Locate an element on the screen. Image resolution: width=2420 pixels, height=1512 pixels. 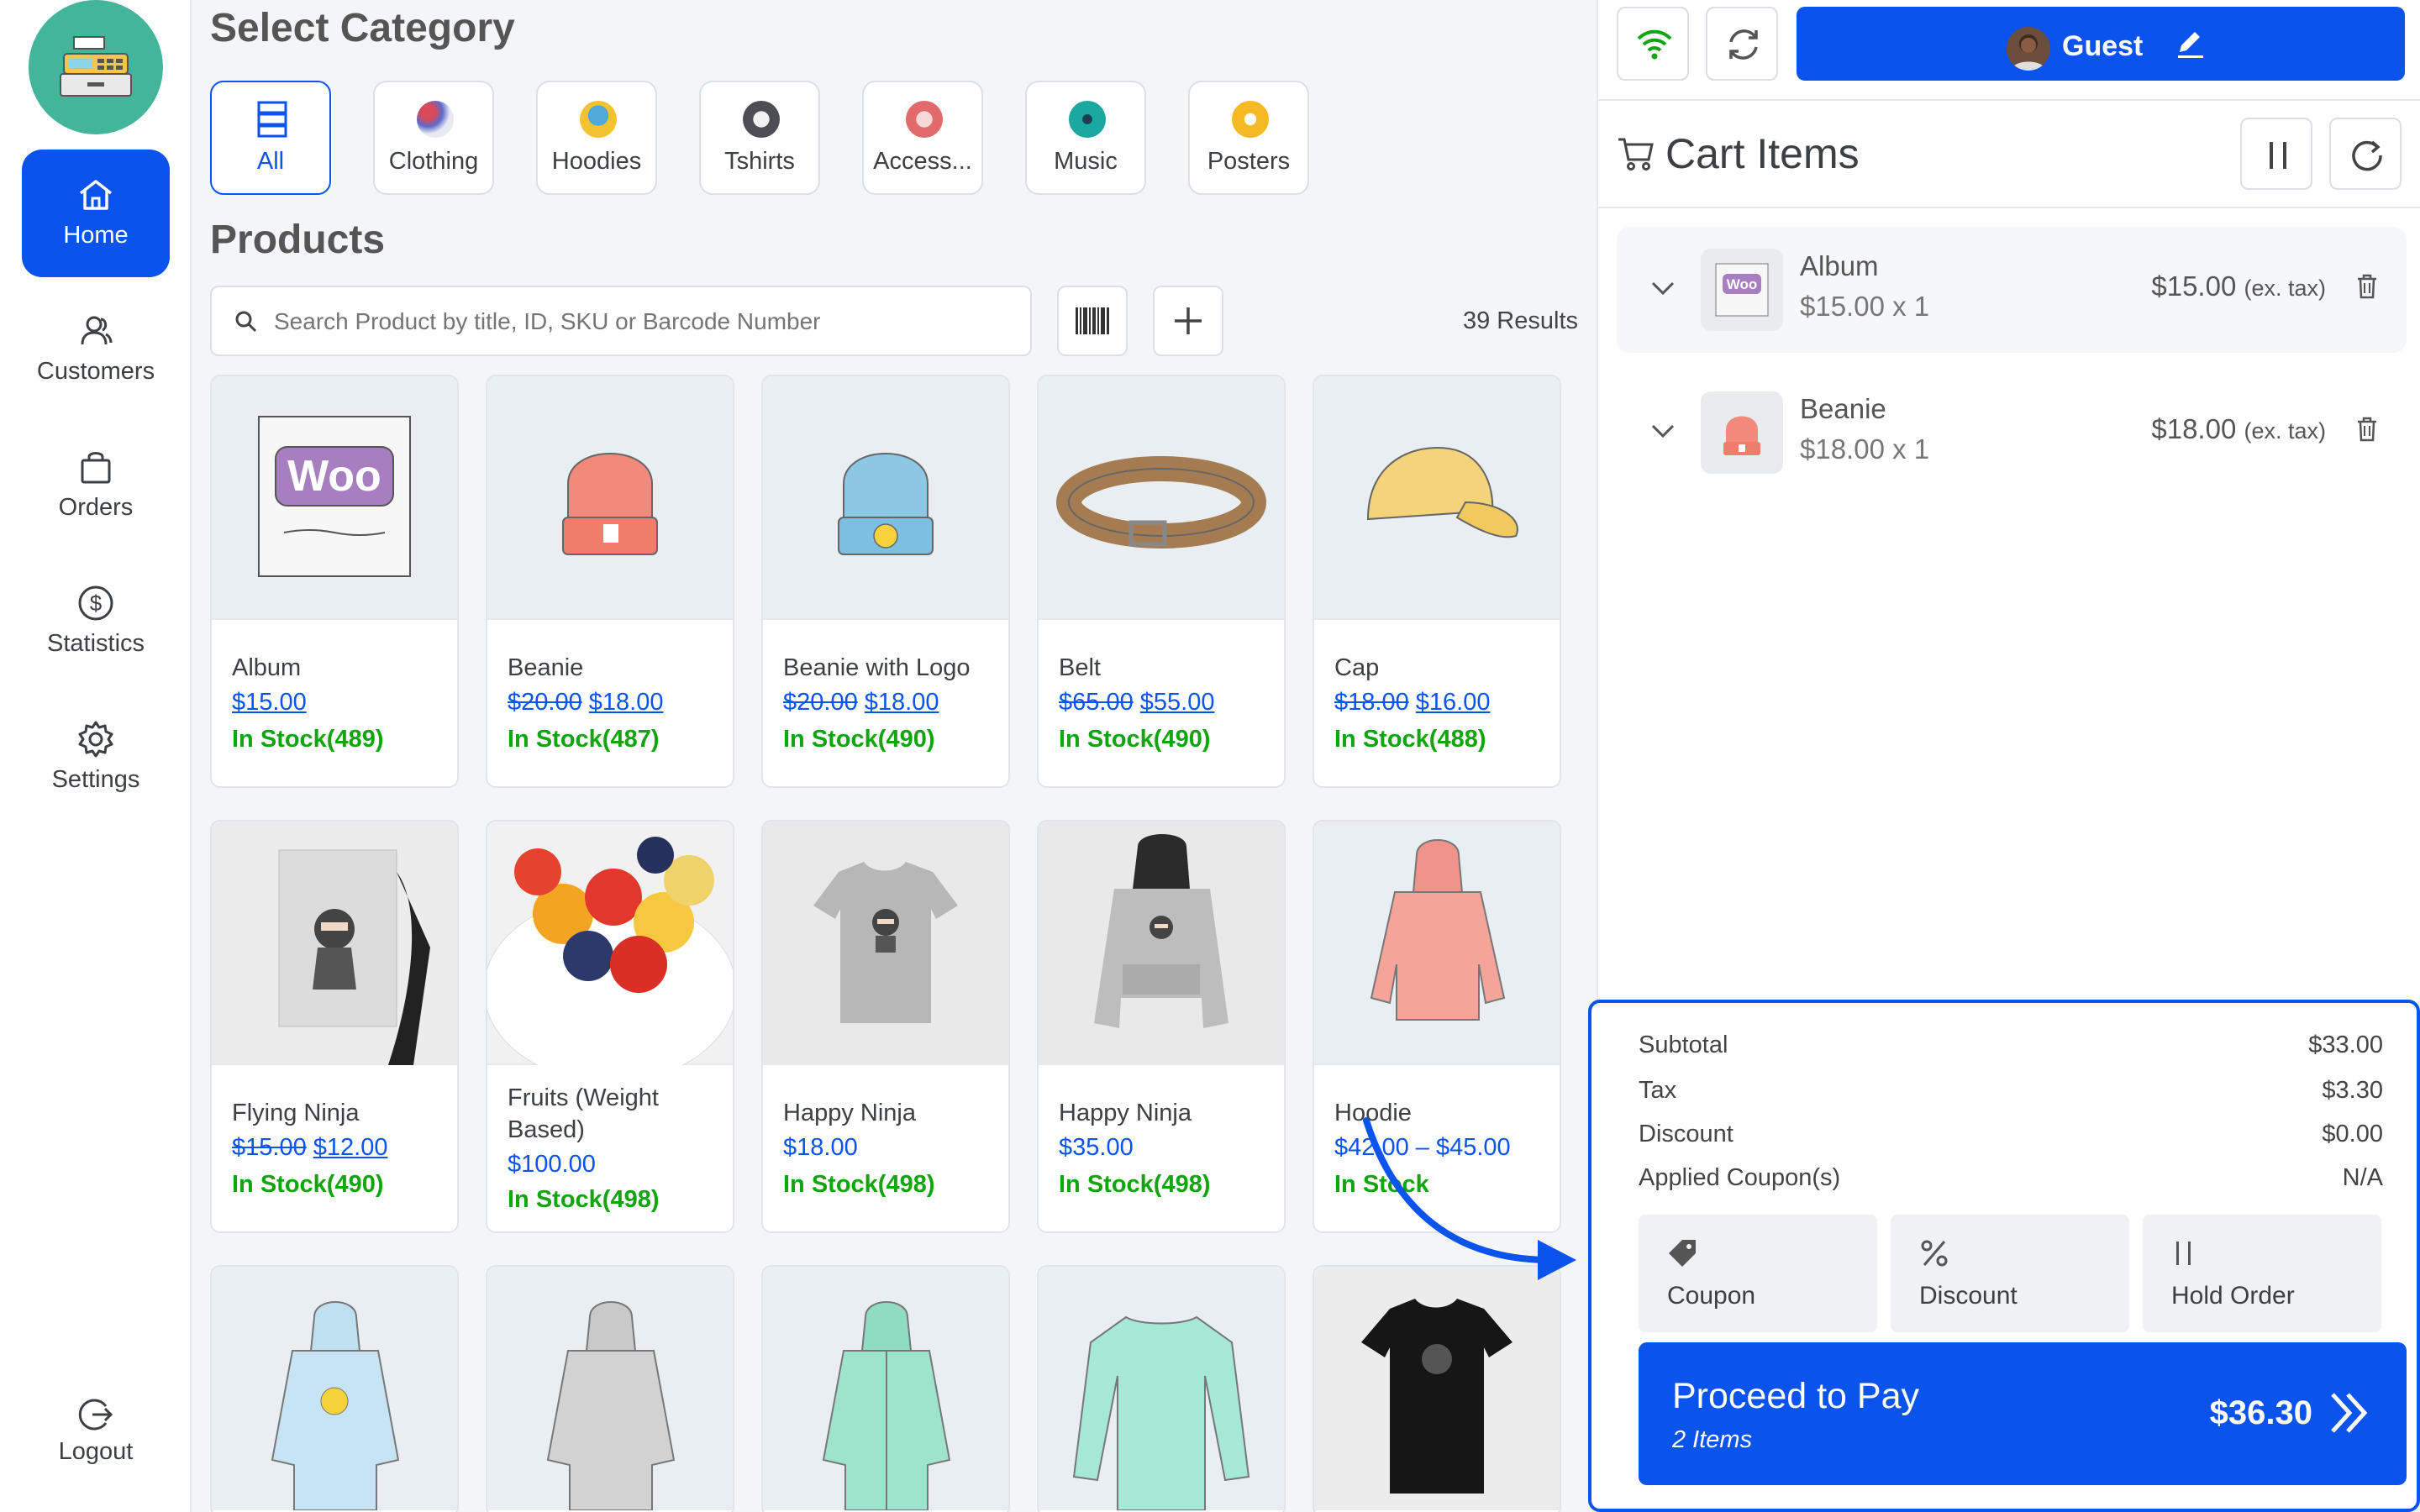
poster-thumb-icon is located at coordinates (1251, 119).